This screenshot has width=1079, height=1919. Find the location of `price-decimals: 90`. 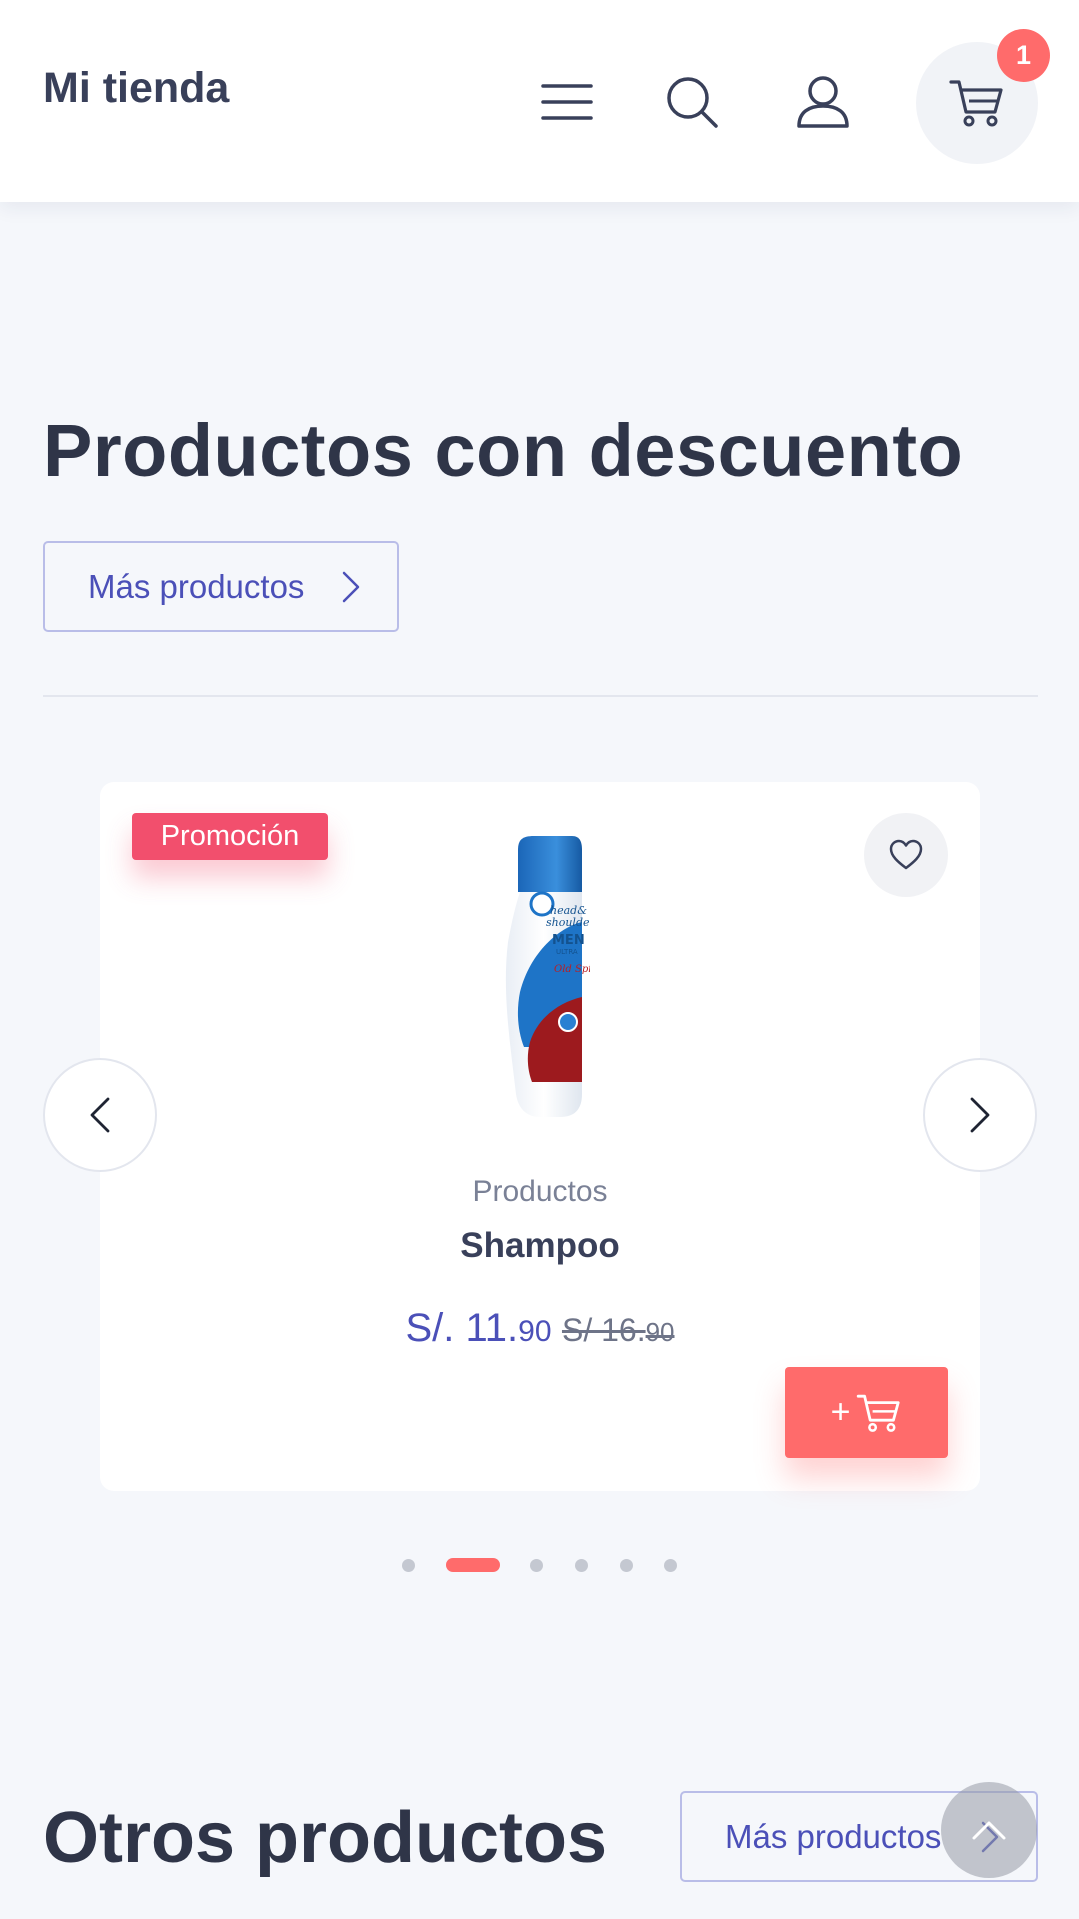

price-decimals: 90 is located at coordinates (535, 1331).